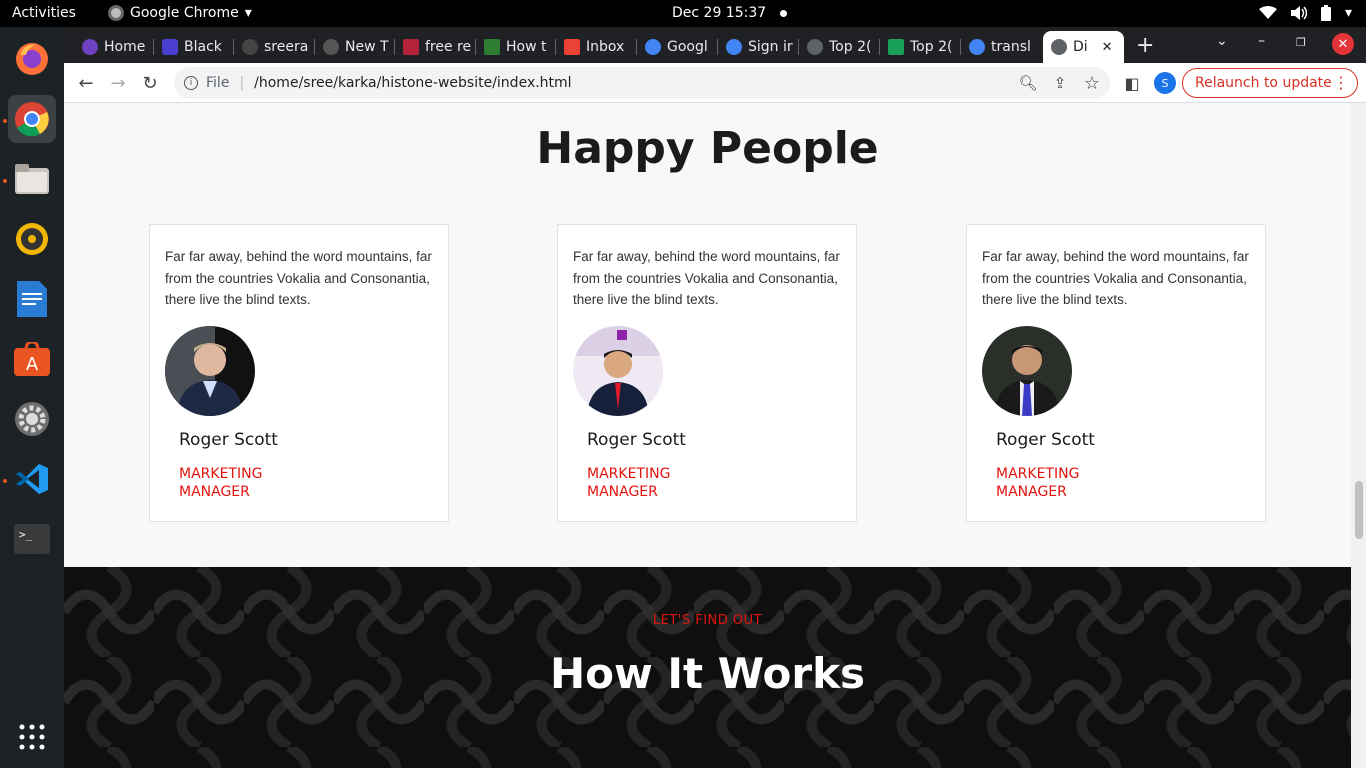  What do you see at coordinates (250, 47) in the screenshot?
I see `github-icon` at bounding box center [250, 47].